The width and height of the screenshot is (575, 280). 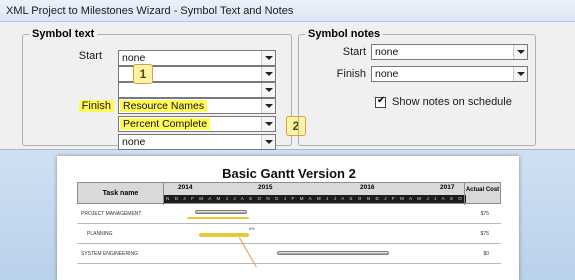 What do you see at coordinates (100, 234) in the screenshot?
I see `gantt-task-name: PLANNING` at bounding box center [100, 234].